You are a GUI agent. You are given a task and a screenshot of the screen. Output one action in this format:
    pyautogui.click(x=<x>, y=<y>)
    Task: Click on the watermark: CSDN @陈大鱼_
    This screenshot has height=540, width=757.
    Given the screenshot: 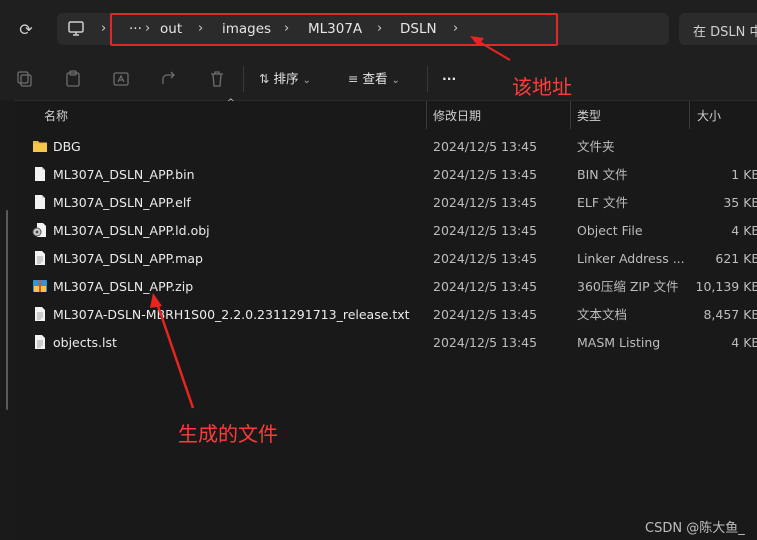 What is the action you would take?
    pyautogui.click(x=695, y=528)
    